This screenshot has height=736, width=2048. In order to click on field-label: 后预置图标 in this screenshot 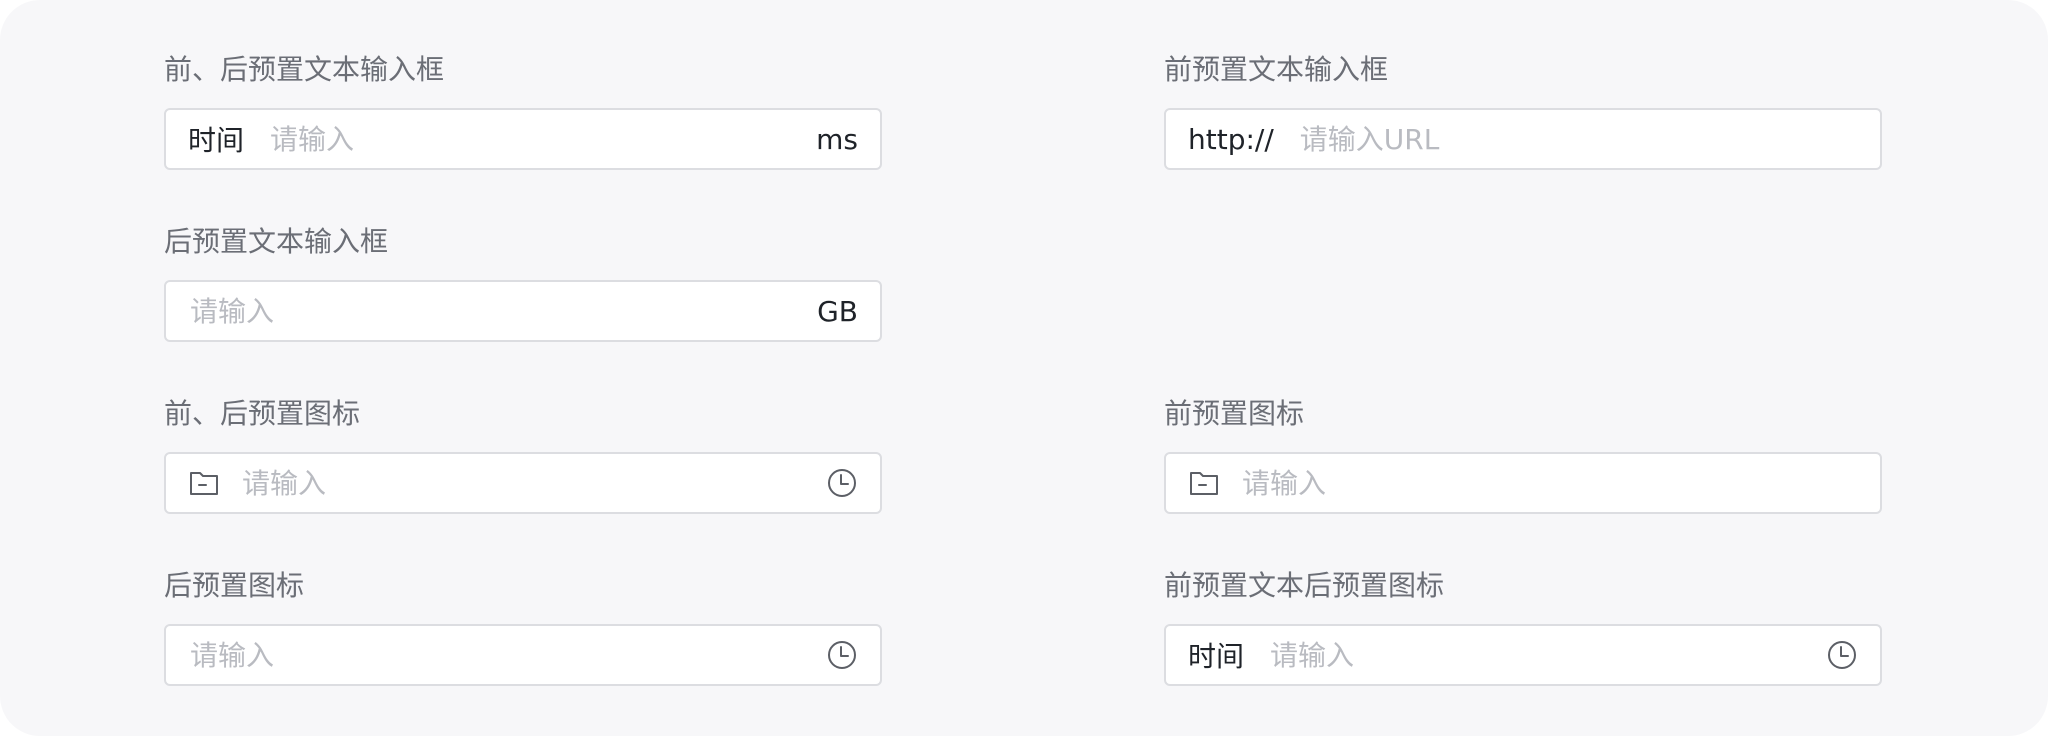, I will do `click(234, 585)`.